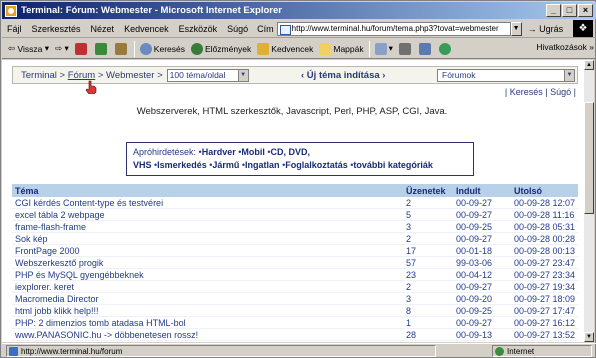  What do you see at coordinates (209, 215) in the screenshot?
I see `topic-link: excel tábla 2 webpage` at bounding box center [209, 215].